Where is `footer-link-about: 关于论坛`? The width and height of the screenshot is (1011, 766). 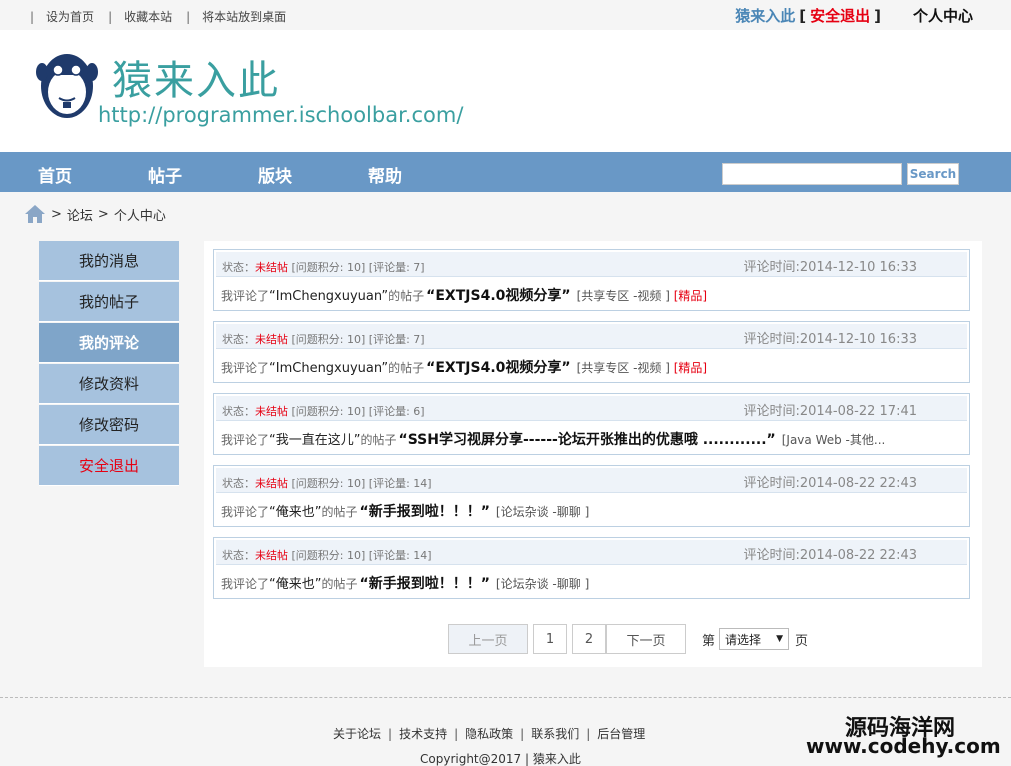
footer-link-about: 关于论坛 is located at coordinates (357, 733).